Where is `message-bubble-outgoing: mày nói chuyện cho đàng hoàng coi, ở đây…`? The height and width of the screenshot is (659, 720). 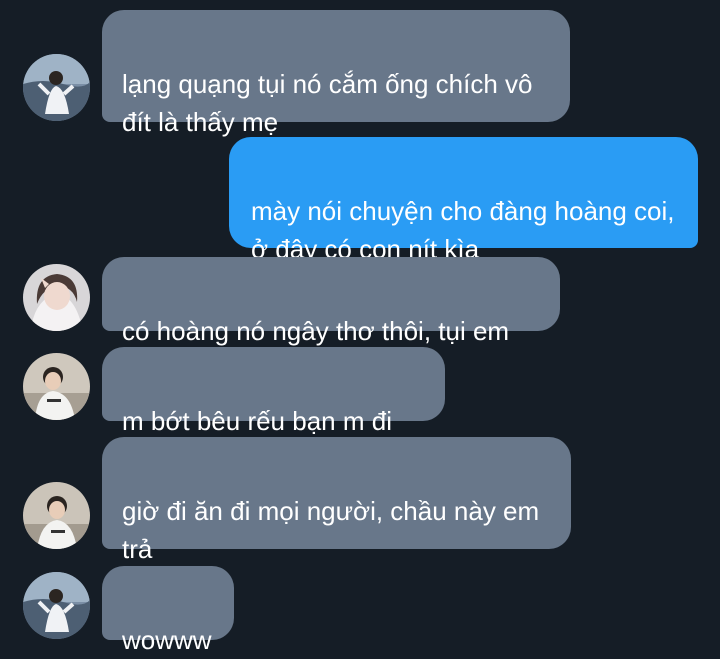
message-bubble-outgoing: mày nói chuyện cho đàng hoàng coi, ở đây… is located at coordinates (463, 200).